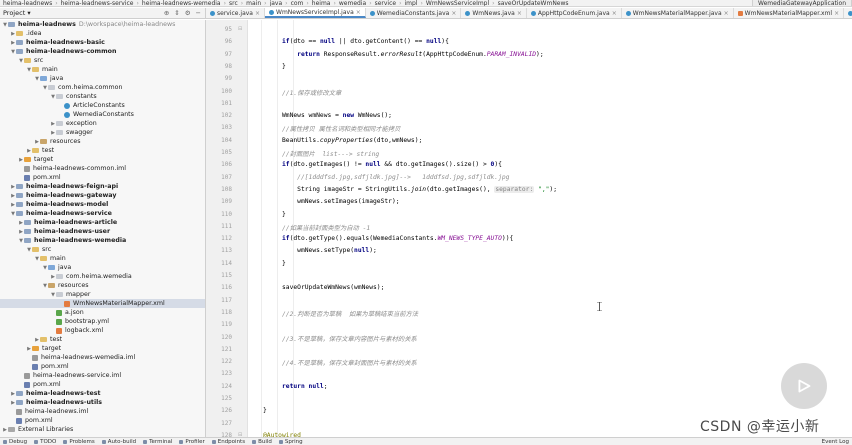  I want to click on tree-node: ▼ heima-leadnews-service, so click(102, 213).